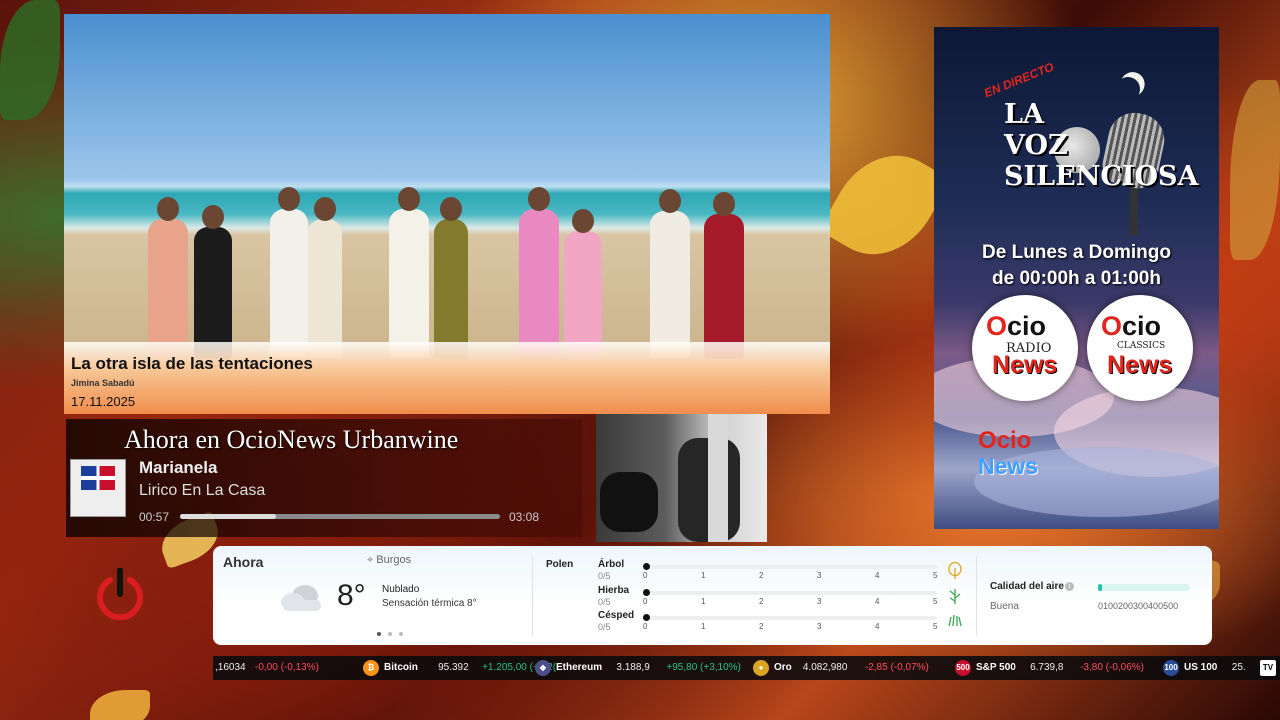 The image size is (1280, 720). What do you see at coordinates (1112, 326) in the screenshot?
I see `logo-o-letter: O` at bounding box center [1112, 326].